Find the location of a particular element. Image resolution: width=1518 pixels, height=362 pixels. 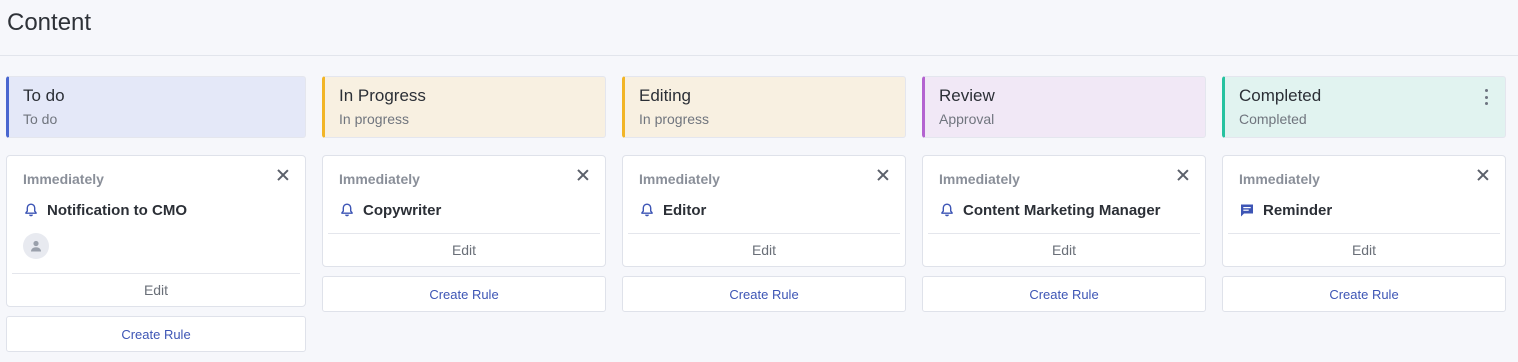

rule-card: Immediately Copywriter Edit is located at coordinates (464, 211).